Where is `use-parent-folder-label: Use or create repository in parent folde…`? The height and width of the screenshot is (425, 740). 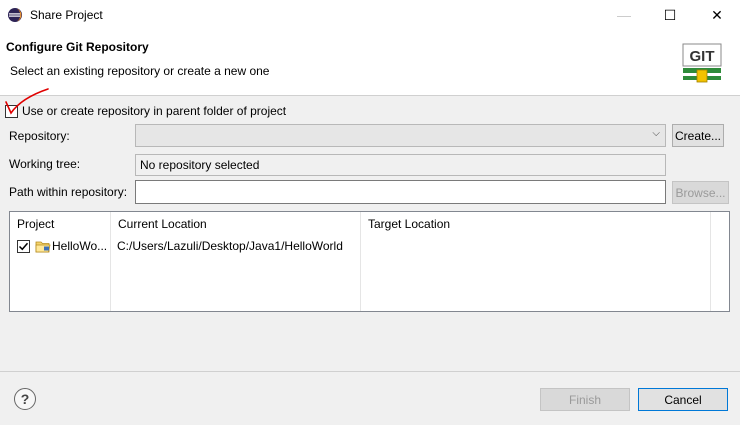
use-parent-folder-label: Use or create repository in parent folde… is located at coordinates (154, 111).